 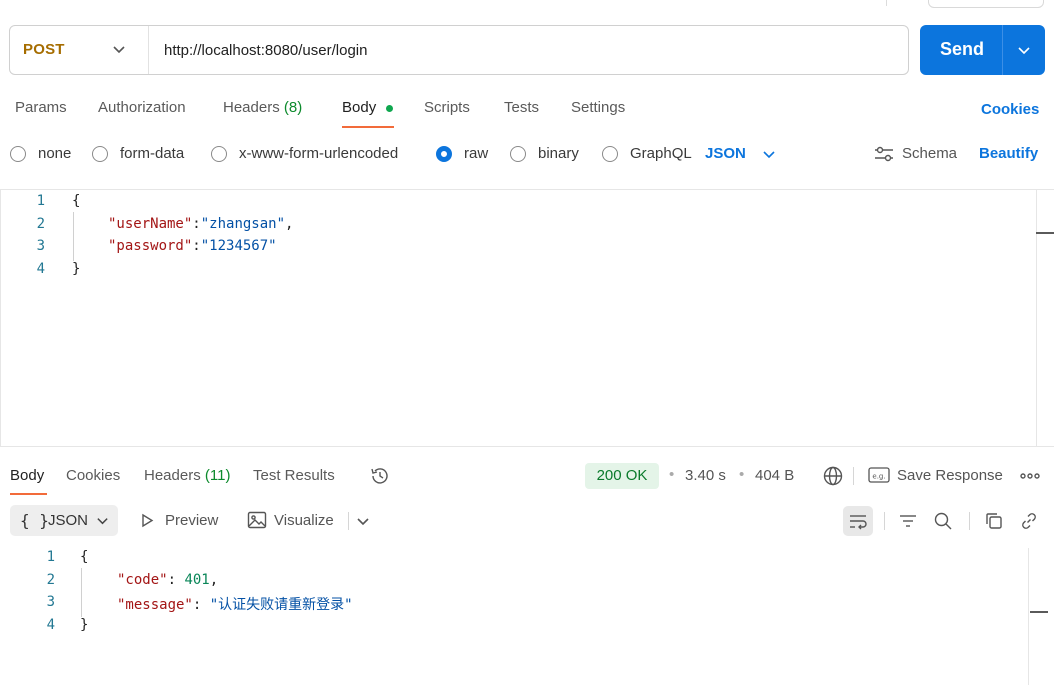 What do you see at coordinates (1030, 476) in the screenshot?
I see `more-options-icon` at bounding box center [1030, 476].